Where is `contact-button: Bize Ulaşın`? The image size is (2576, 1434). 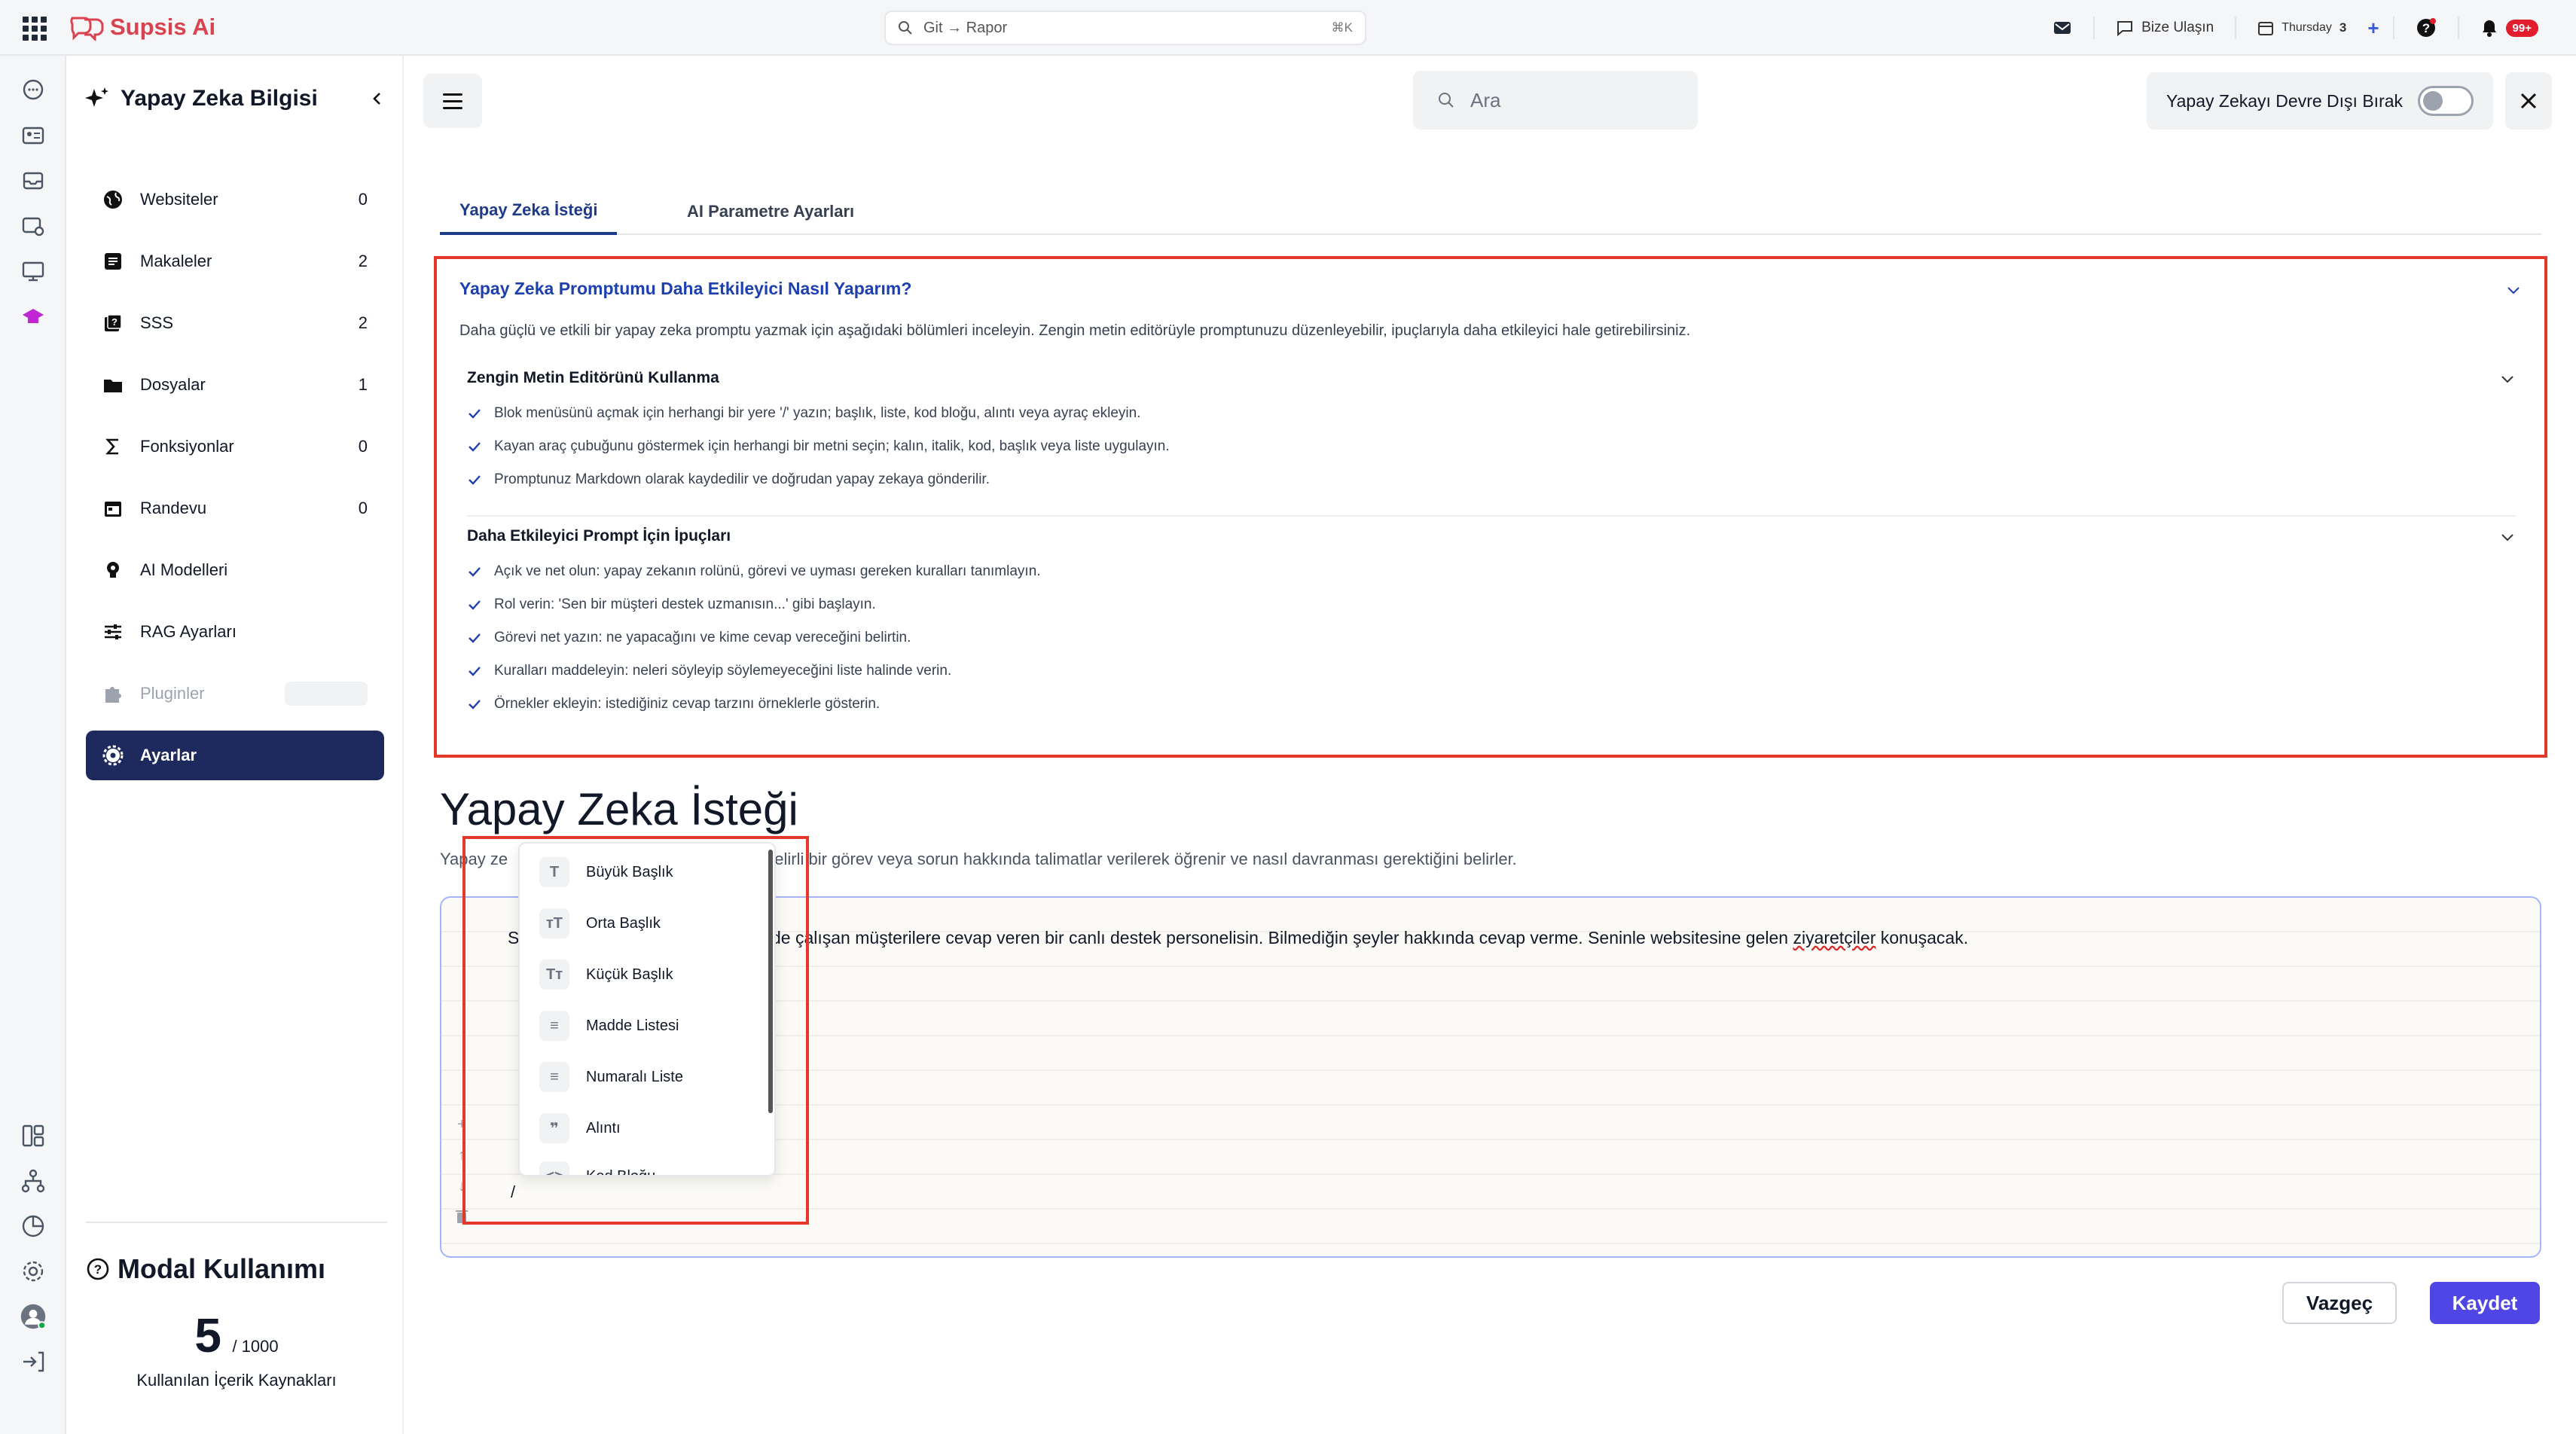
contact-button: Bize Ulaşın is located at coordinates (2165, 28).